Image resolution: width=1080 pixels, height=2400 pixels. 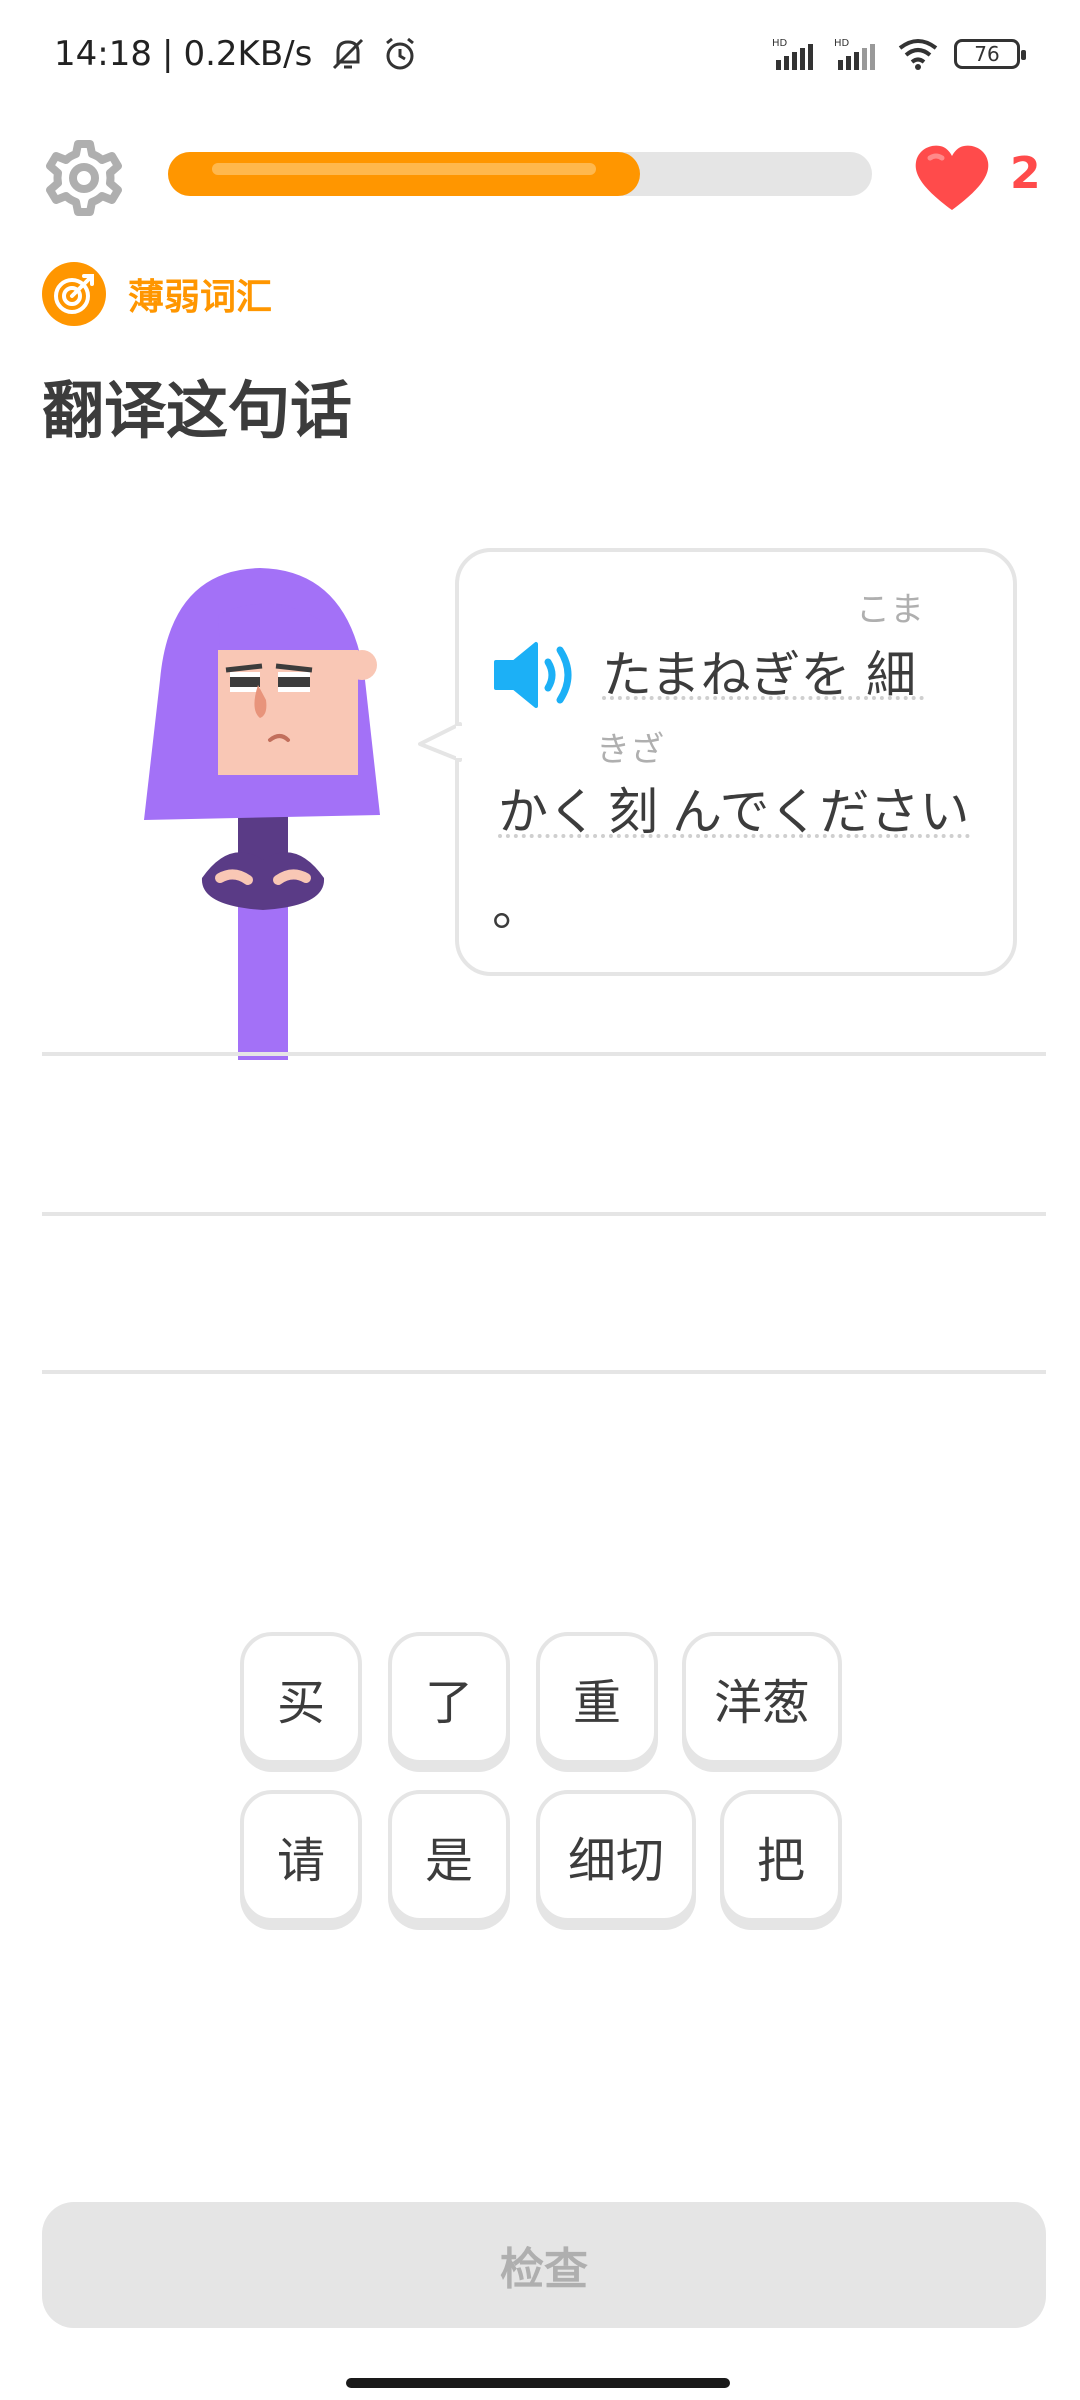 I want to click on badge-circle, so click(x=74, y=294).